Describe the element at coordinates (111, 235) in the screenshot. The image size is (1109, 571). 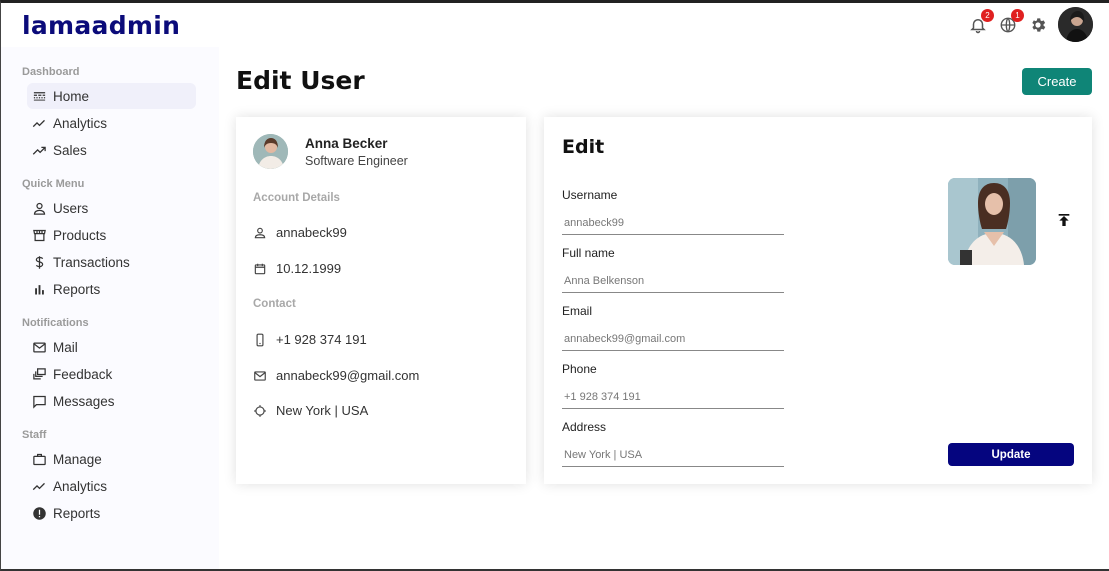
I see `sidebar-item-products: Products` at that location.